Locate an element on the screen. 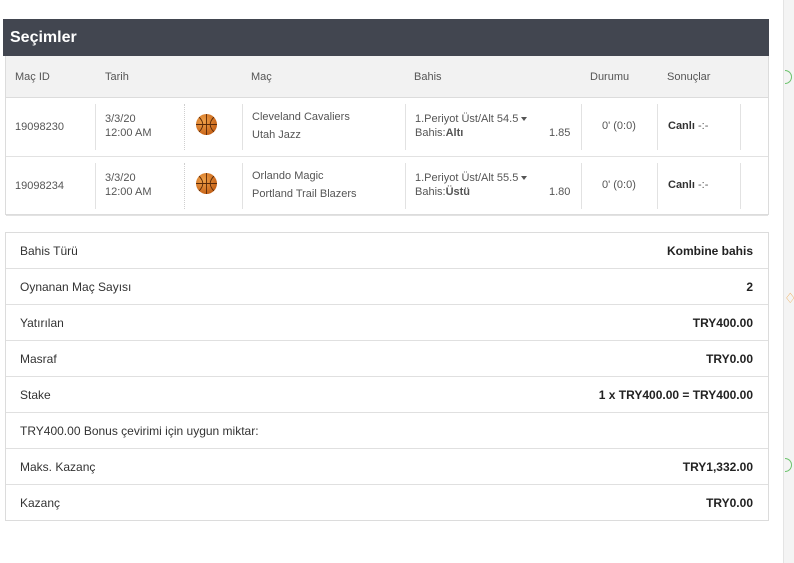 The image size is (794, 563). bet-value: Üstü is located at coordinates (458, 192).